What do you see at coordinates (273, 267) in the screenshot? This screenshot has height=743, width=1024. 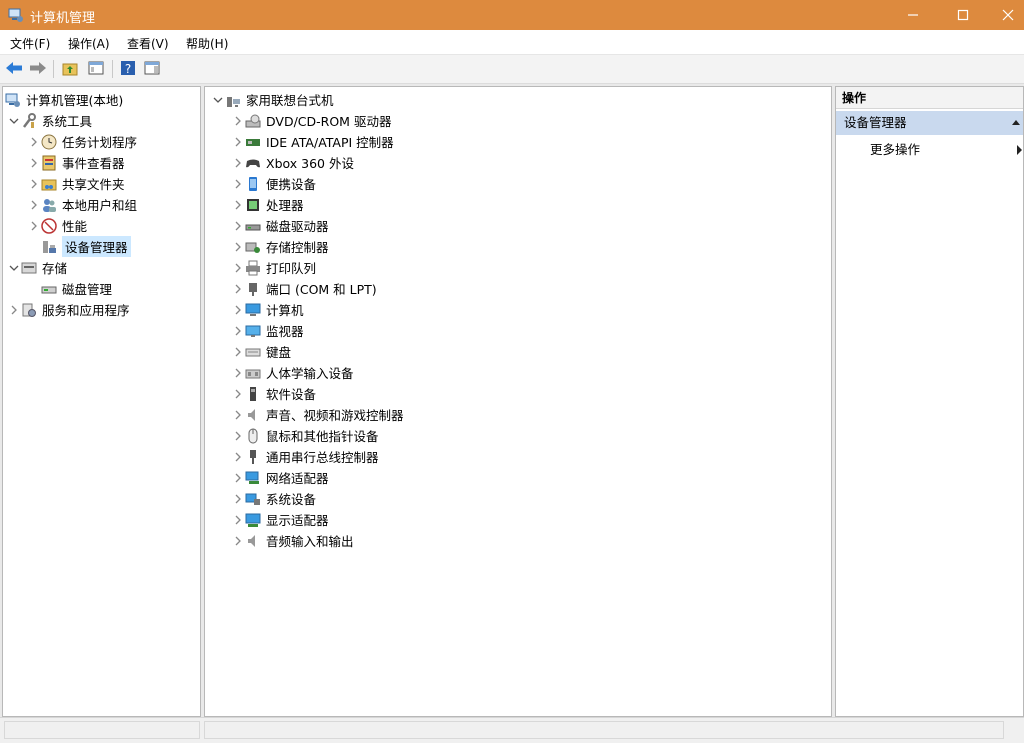 I see `device-category: 打印队列` at bounding box center [273, 267].